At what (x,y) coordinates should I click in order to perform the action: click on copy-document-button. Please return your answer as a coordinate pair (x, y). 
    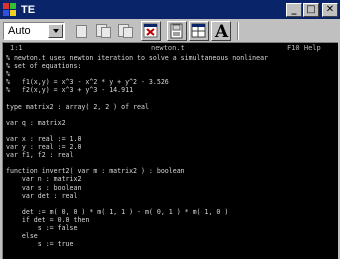
    Looking at the image, I should click on (103, 31).